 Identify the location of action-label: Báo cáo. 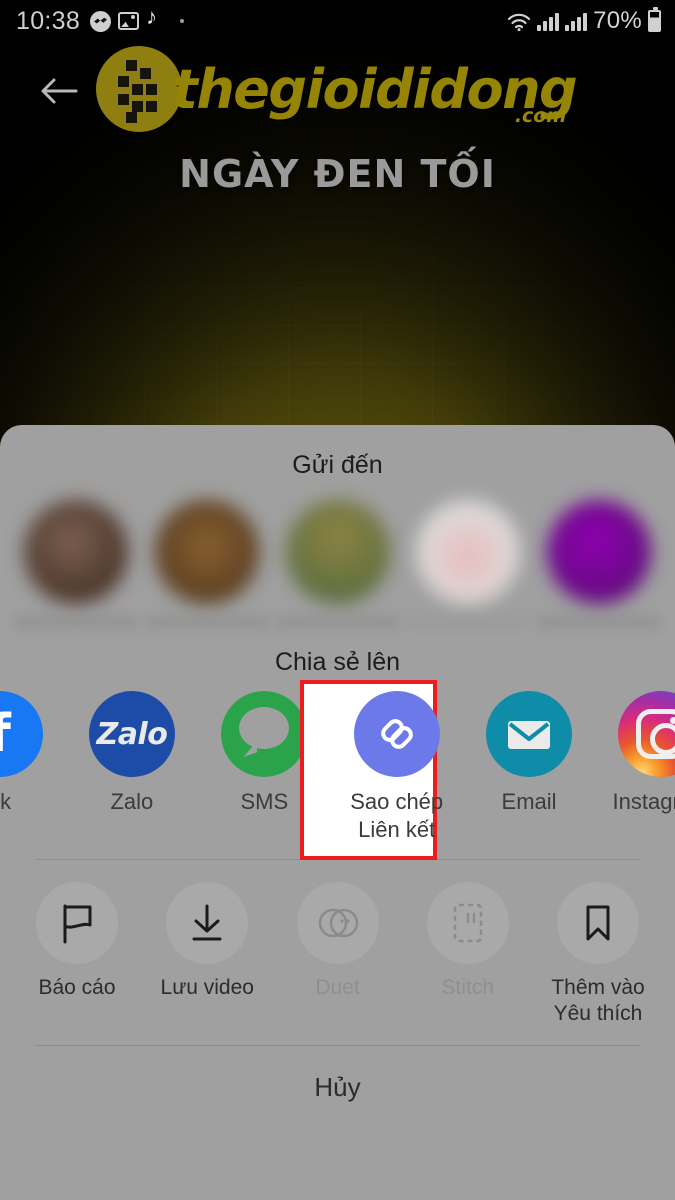
(77, 987).